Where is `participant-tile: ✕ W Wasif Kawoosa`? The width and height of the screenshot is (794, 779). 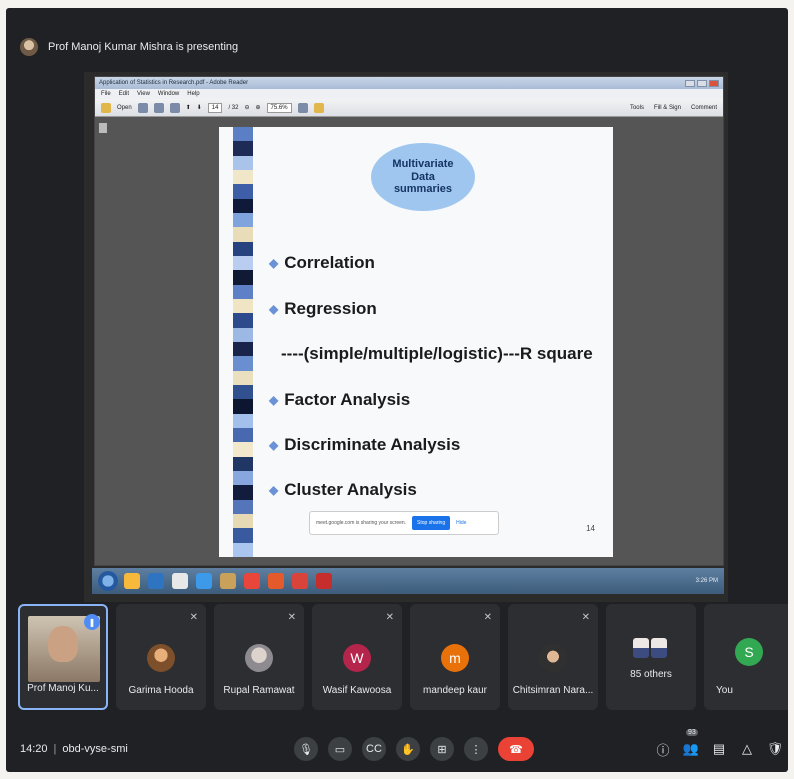
participant-tile: ✕ W Wasif Kawoosa is located at coordinates (357, 657).